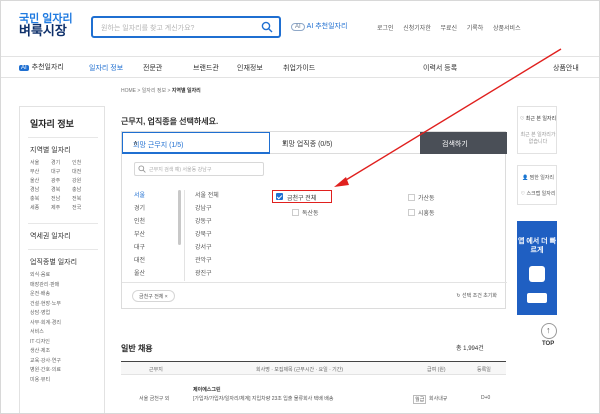  What do you see at coordinates (448, 117) in the screenshot?
I see `annotation-arrow` at bounding box center [448, 117].